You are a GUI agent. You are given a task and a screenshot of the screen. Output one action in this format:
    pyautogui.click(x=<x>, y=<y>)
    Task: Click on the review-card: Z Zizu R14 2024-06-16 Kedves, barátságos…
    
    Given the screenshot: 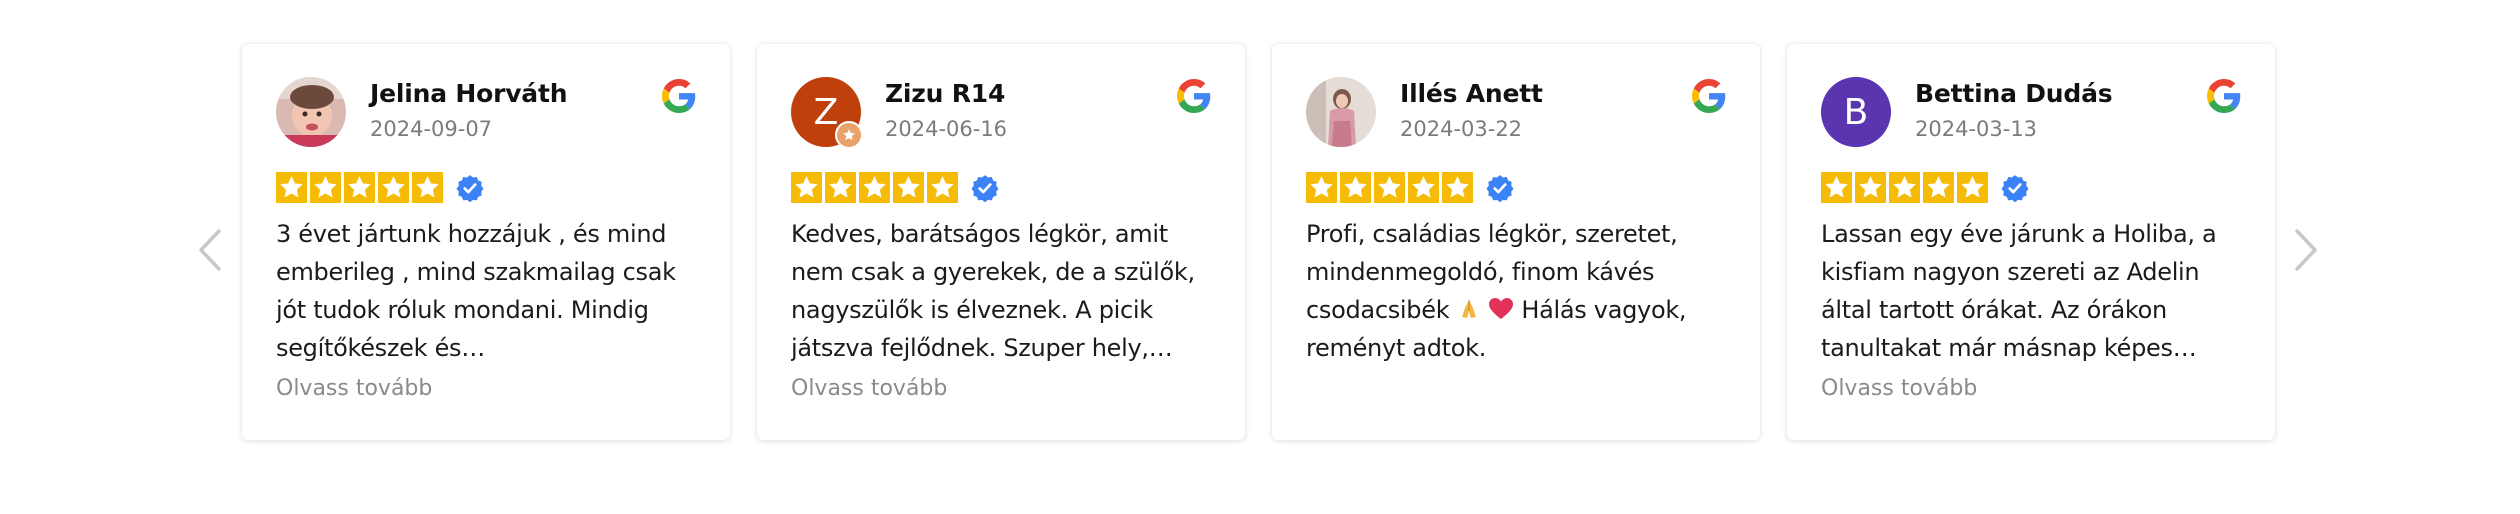 What is the action you would take?
    pyautogui.click(x=1001, y=242)
    